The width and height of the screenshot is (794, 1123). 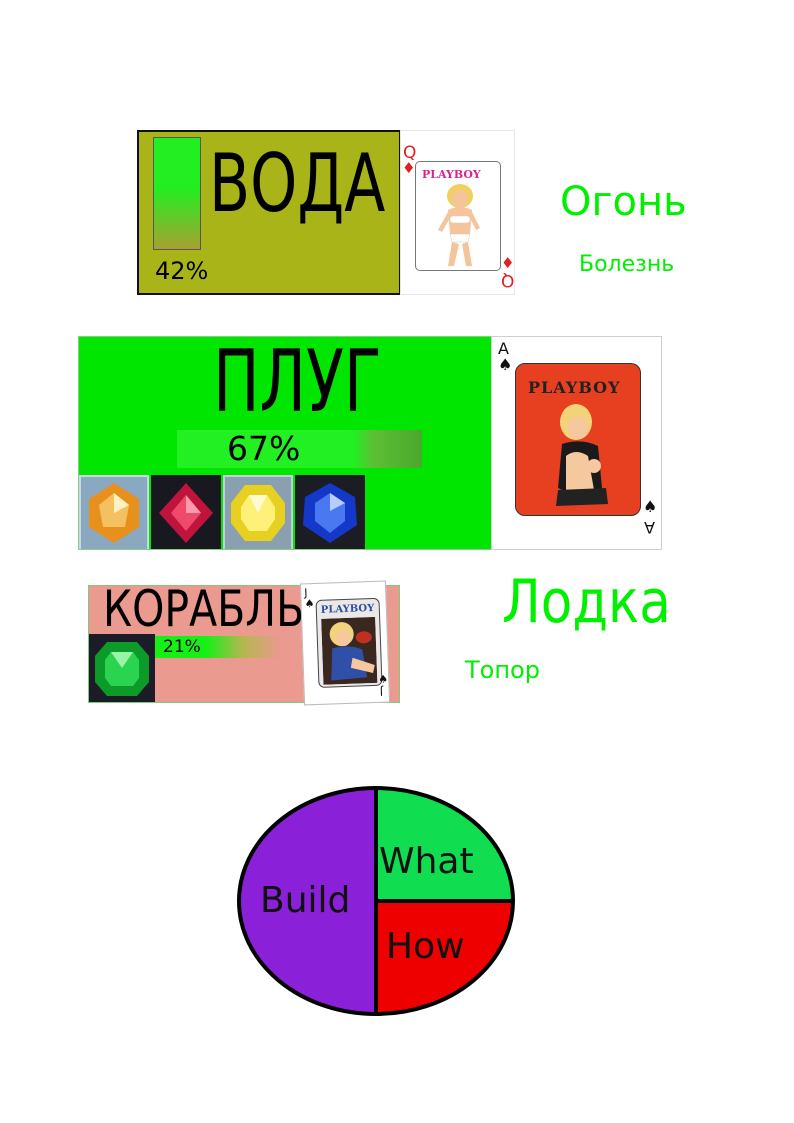 What do you see at coordinates (182, 271) in the screenshot?
I see `progress-percent: 42%` at bounding box center [182, 271].